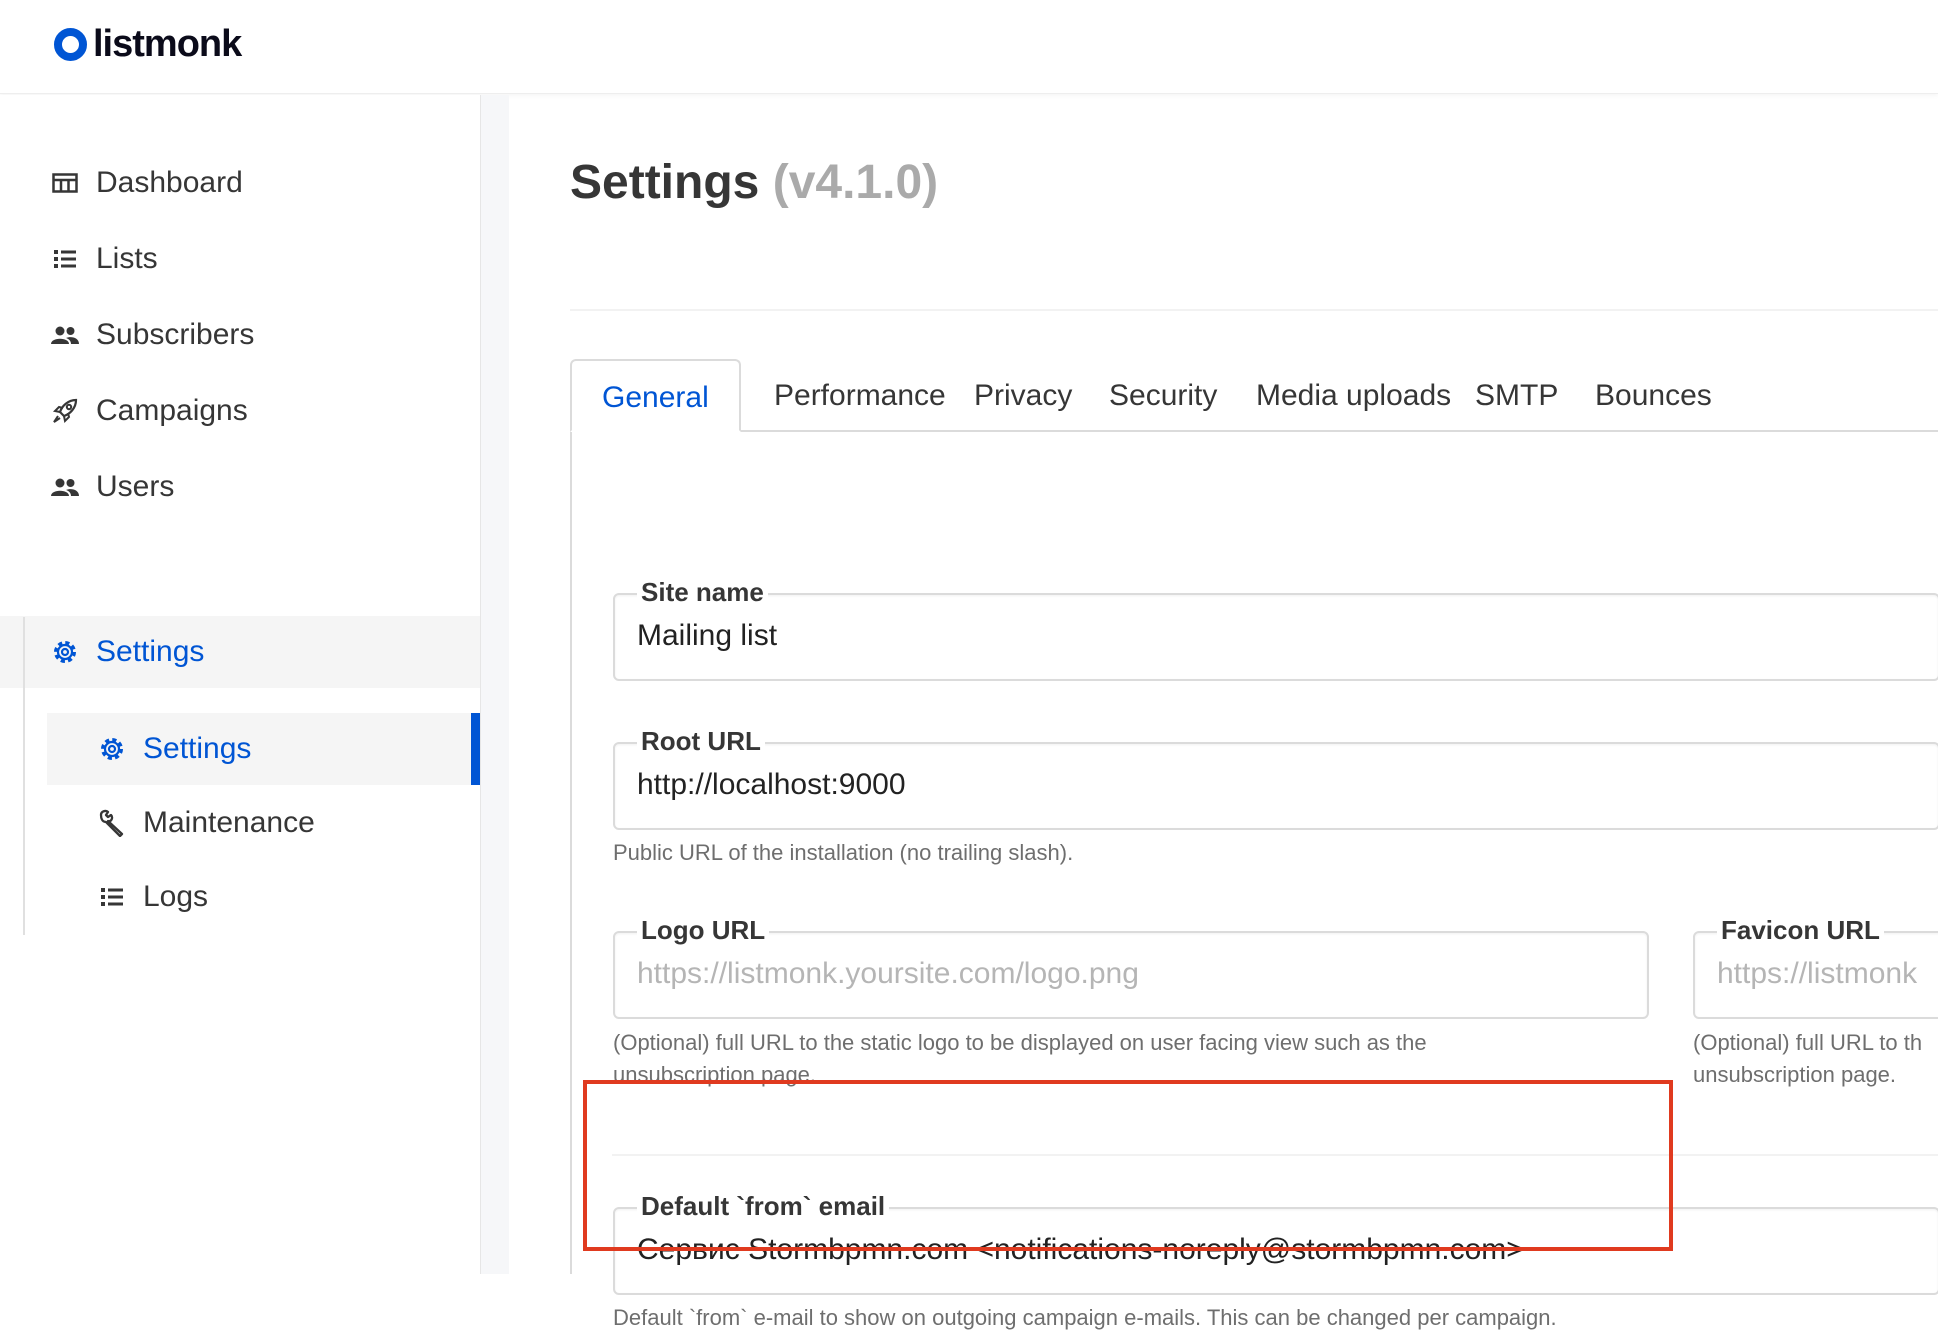 The height and width of the screenshot is (1334, 1938). Describe the element at coordinates (172, 410) in the screenshot. I see `sidebar-item-label: Campaigns` at that location.